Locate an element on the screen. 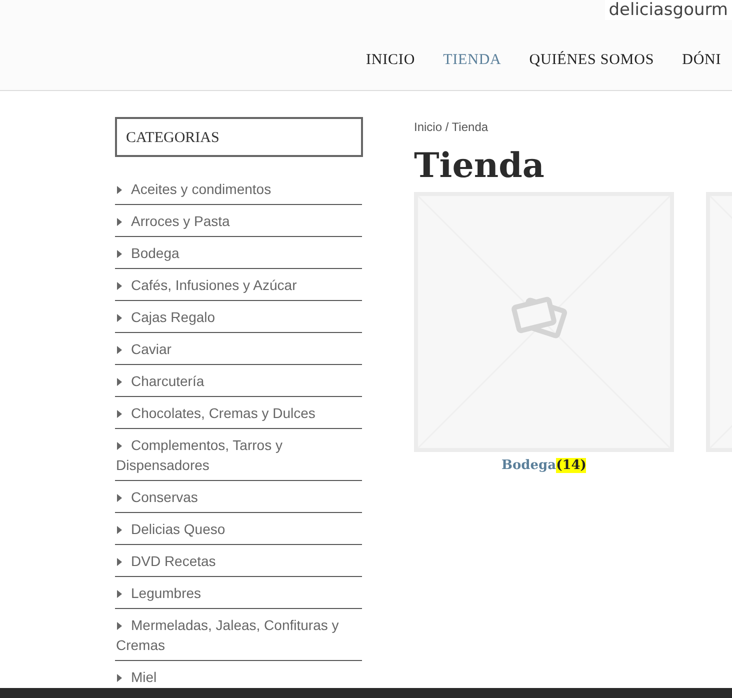 The width and height of the screenshot is (732, 698). nav-link: DÓNI is located at coordinates (702, 60).